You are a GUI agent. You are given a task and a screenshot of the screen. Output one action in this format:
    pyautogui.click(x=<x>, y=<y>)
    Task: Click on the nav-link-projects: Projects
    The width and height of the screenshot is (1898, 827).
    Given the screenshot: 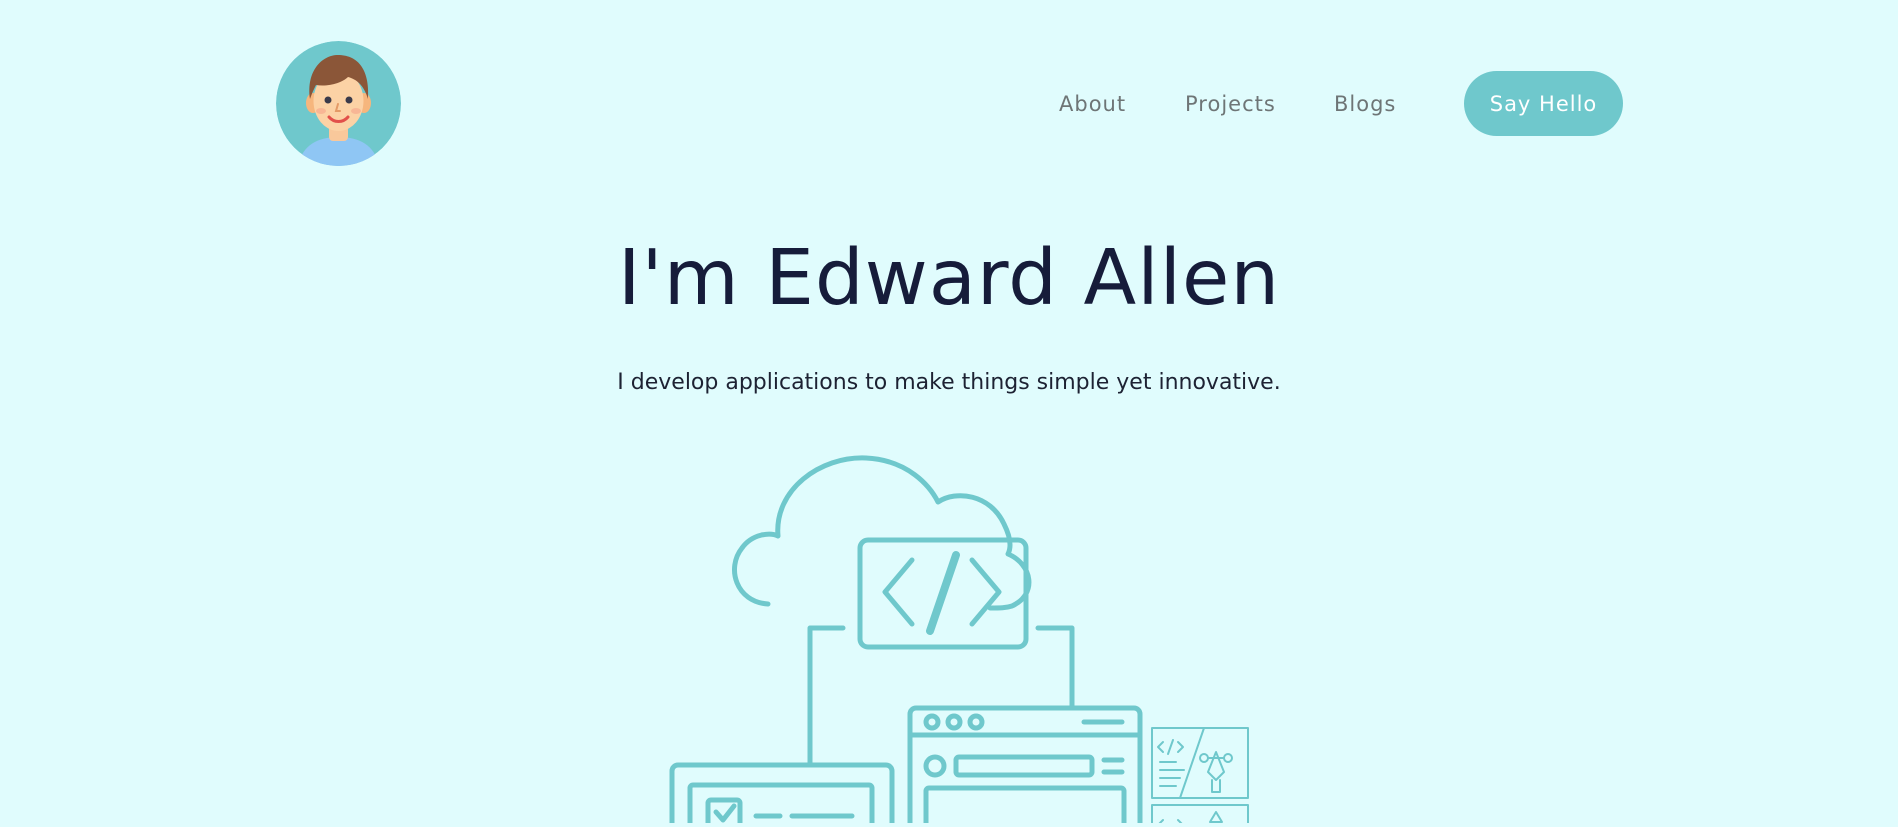 What is the action you would take?
    pyautogui.click(x=1230, y=104)
    